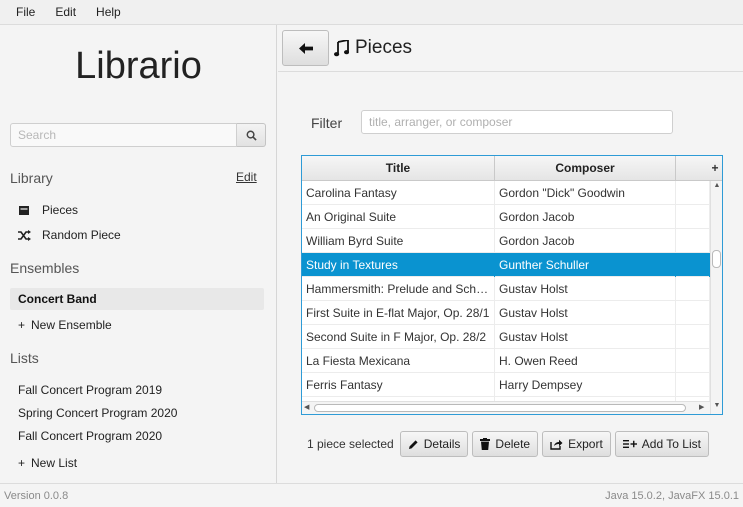 This screenshot has width=743, height=507. Describe the element at coordinates (138, 66) in the screenshot. I see `app-title: Librario` at that location.